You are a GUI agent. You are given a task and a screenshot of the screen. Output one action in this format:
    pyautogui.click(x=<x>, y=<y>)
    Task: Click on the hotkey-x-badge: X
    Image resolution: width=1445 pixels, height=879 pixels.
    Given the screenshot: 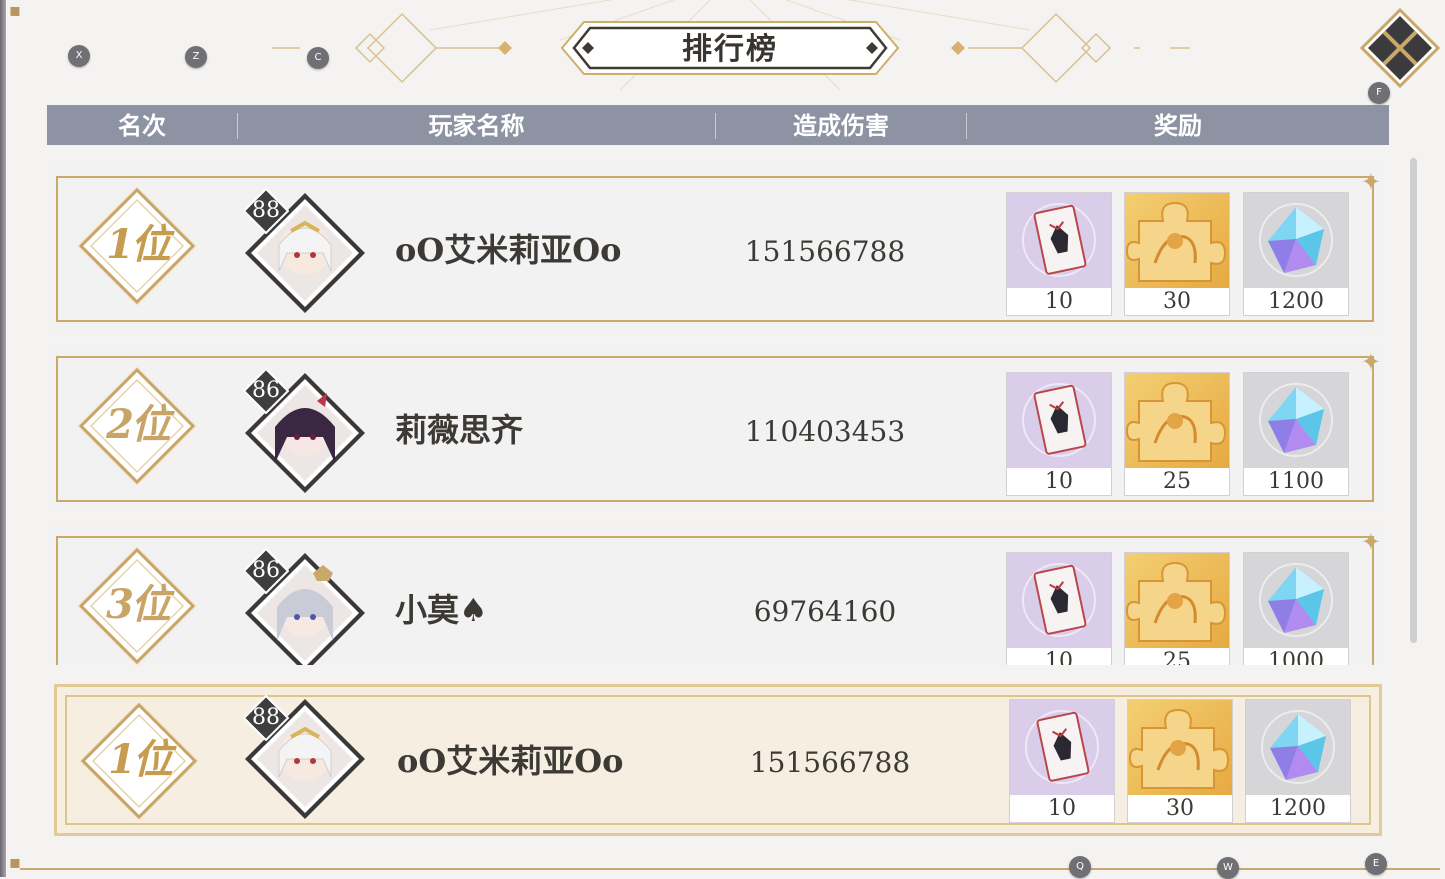 What is the action you would take?
    pyautogui.click(x=79, y=56)
    